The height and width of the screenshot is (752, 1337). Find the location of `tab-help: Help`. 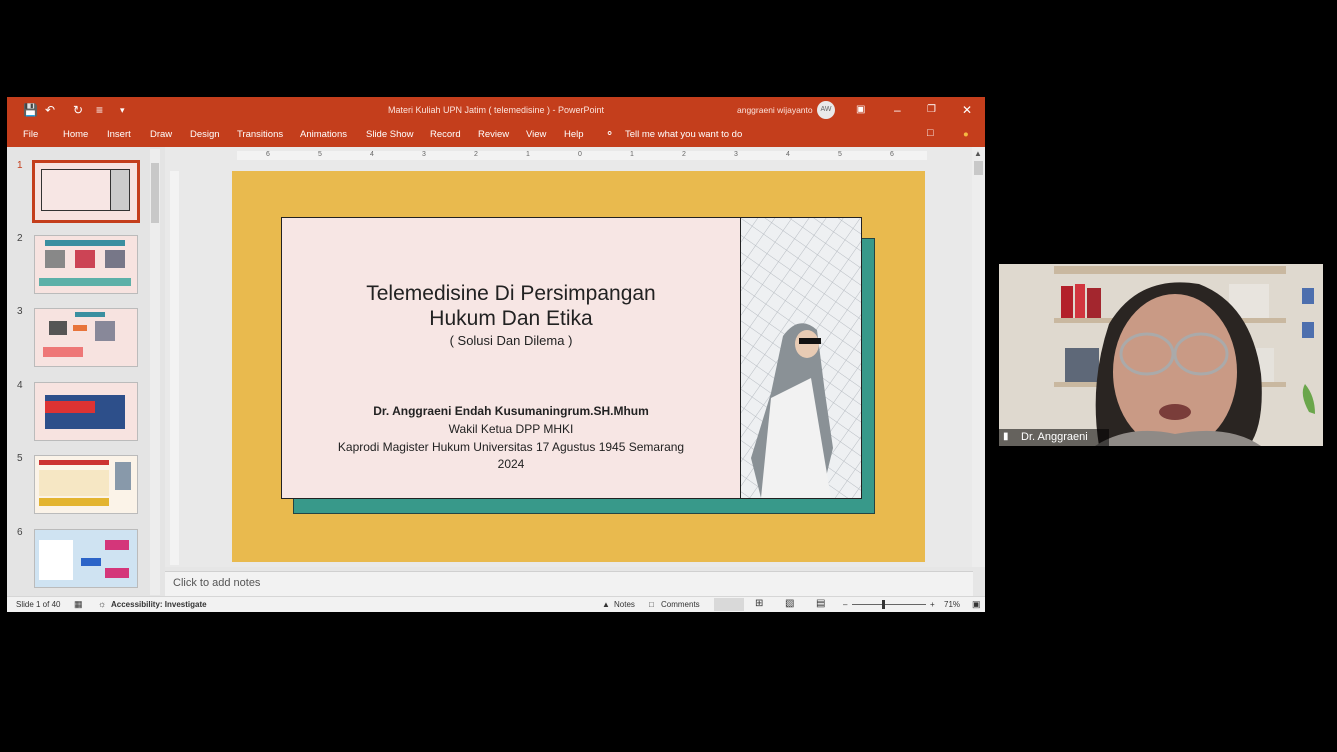

tab-help: Help is located at coordinates (574, 134).